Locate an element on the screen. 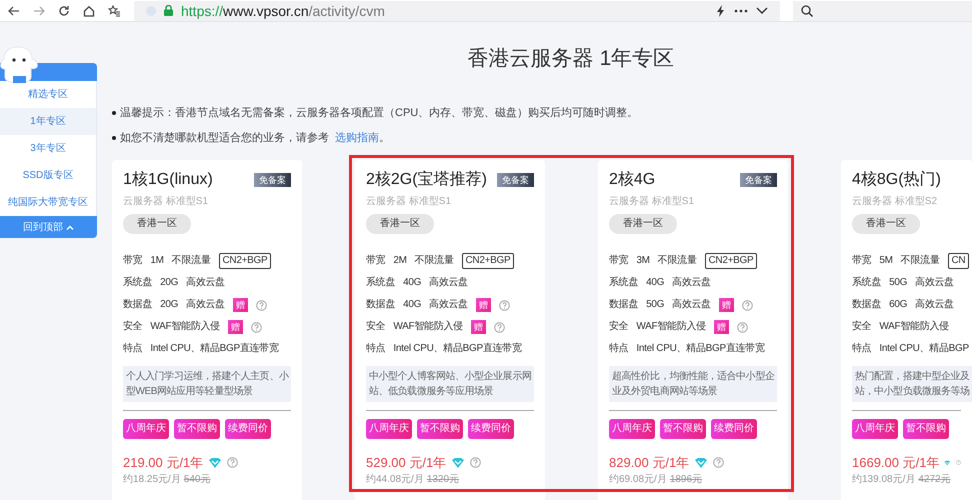 This screenshot has height=500, width=972. plan-description: 热门配置，搭建中型企业及 站，中小型负载微服务等场 is located at coordinates (912, 384).